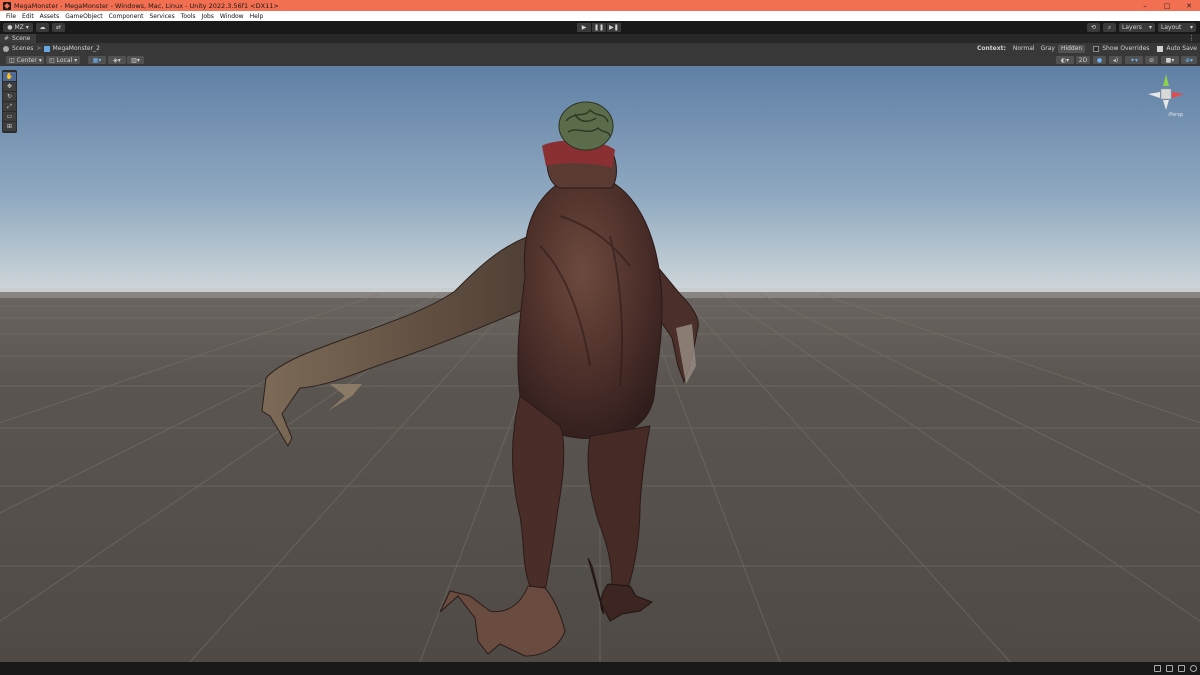 The image size is (1200, 675). Describe the element at coordinates (7, 38) in the screenshot. I see `scene-tab-icon: #` at that location.